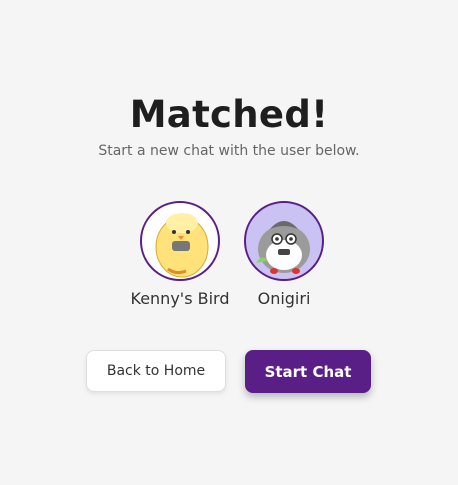 The width and height of the screenshot is (458, 485). Describe the element at coordinates (229, 114) in the screenshot. I see `page-title: Matched!` at that location.